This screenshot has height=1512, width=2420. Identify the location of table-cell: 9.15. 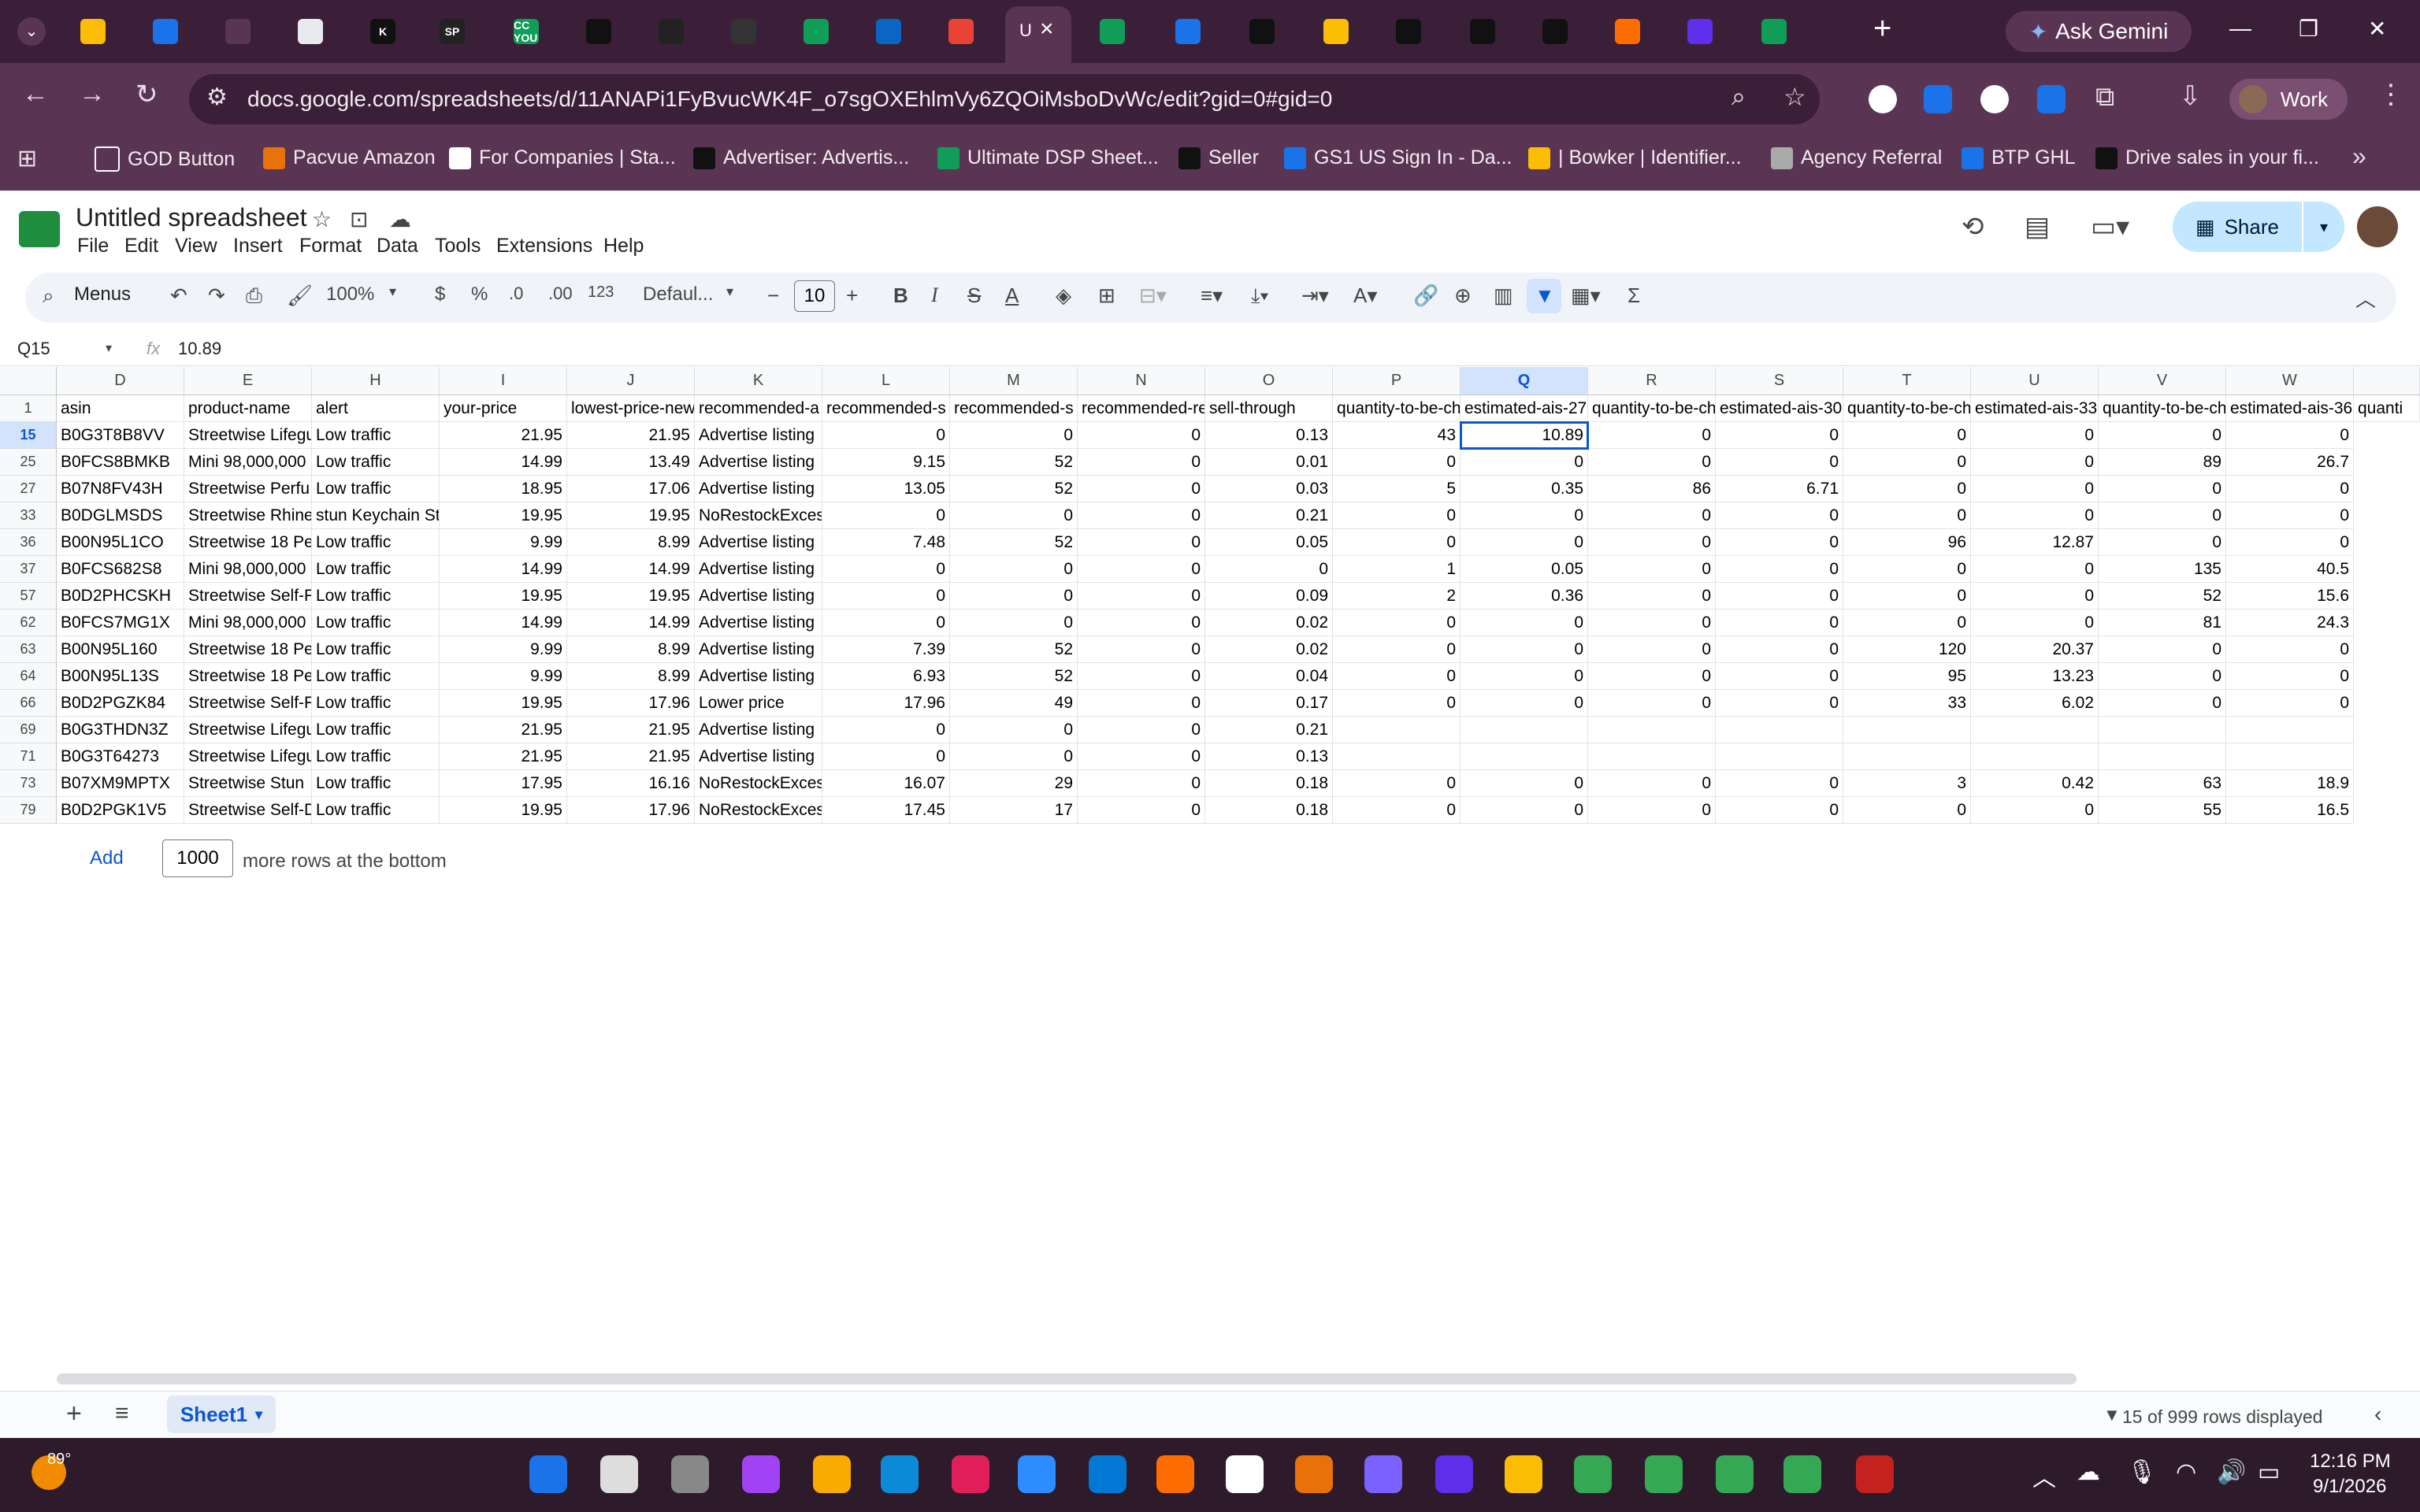
(886, 462).